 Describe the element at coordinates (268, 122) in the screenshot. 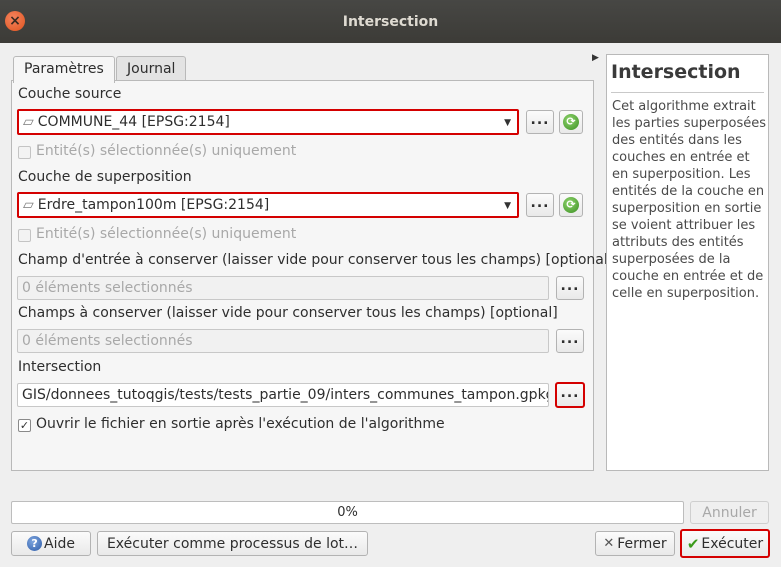

I see `source-layer-combo: ▱ COMMUNE_44 [EPSG:2154] ▼` at that location.